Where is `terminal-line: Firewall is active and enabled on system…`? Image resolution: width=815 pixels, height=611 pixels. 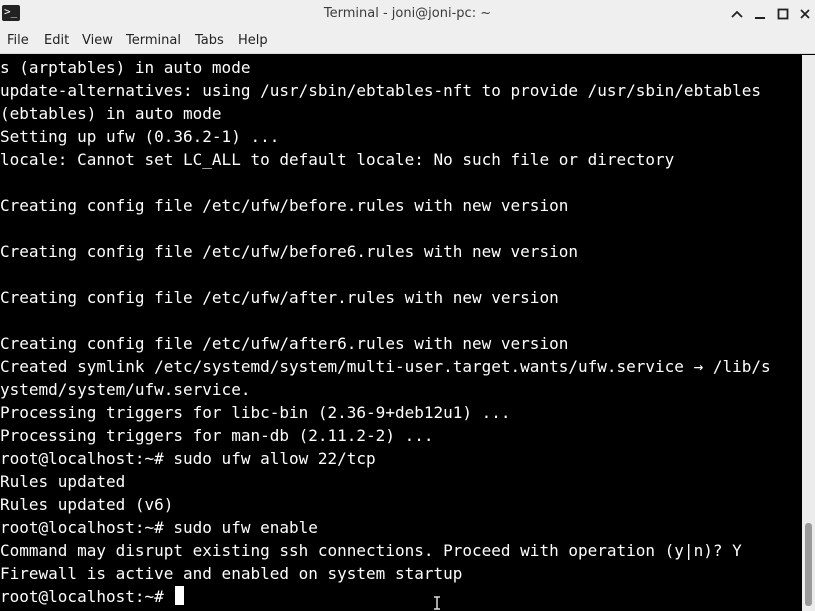
terminal-line: Firewall is active and enabled on system… is located at coordinates (231, 573).